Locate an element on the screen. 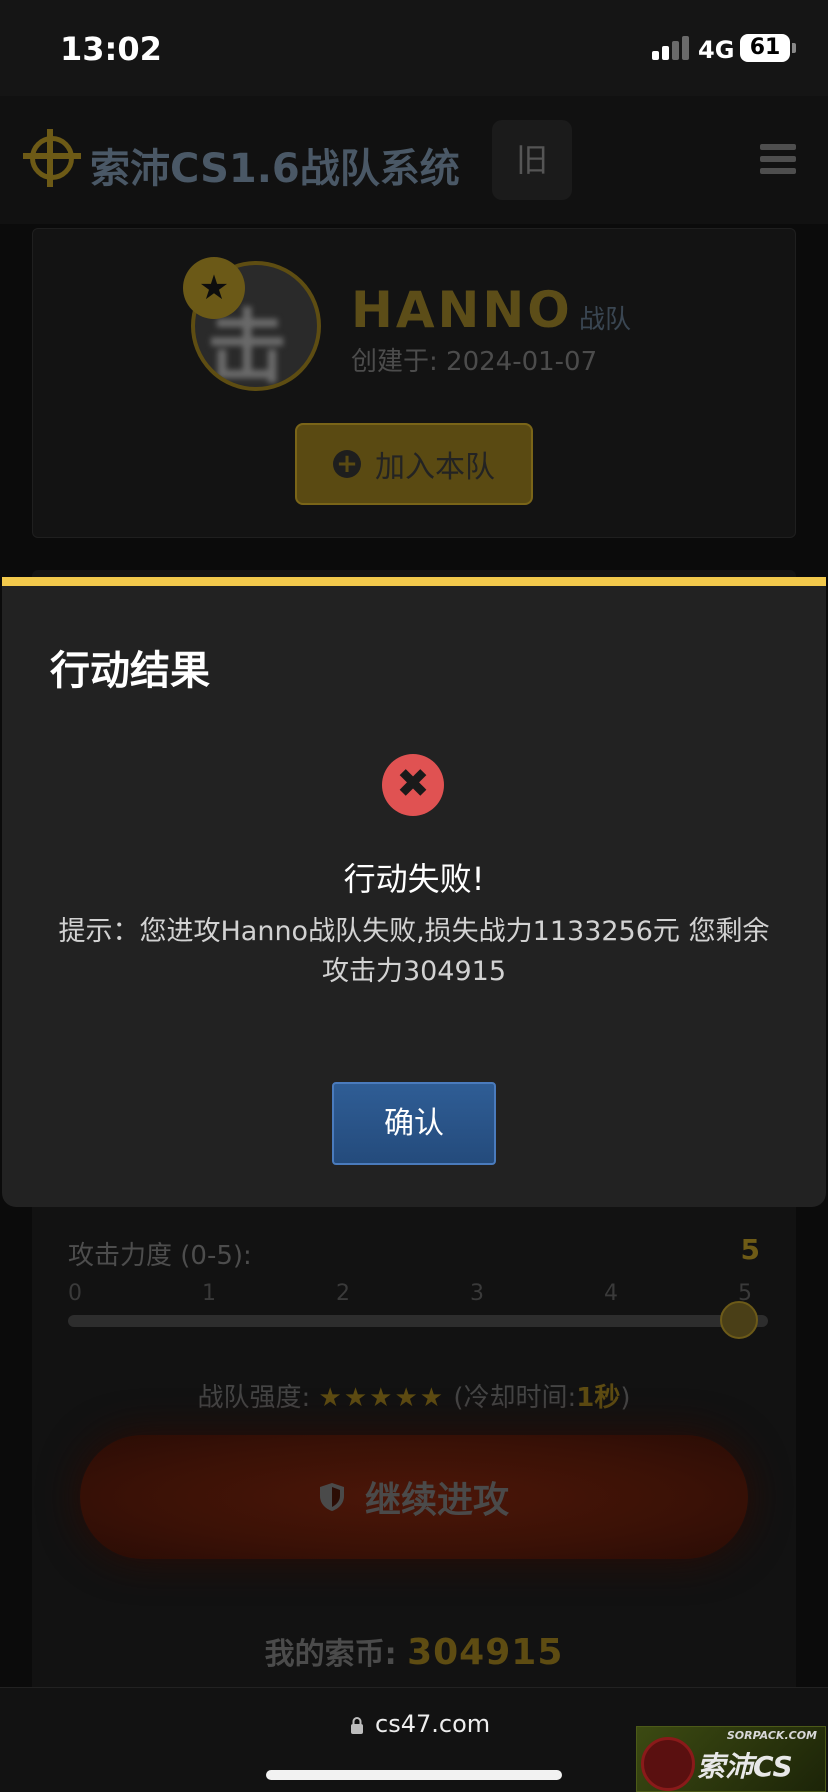 Image resolution: width=828 pixels, height=1792 pixels. coins-value: 304915 is located at coordinates (485, 1652).